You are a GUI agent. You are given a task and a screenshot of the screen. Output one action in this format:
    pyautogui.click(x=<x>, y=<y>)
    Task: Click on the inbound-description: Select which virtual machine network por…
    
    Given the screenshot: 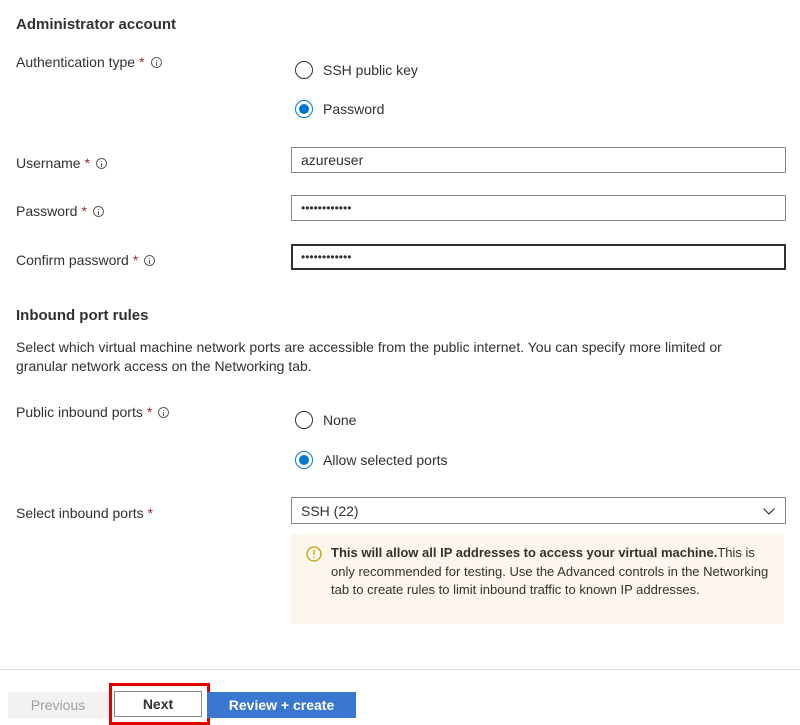 What is the action you would take?
    pyautogui.click(x=369, y=356)
    